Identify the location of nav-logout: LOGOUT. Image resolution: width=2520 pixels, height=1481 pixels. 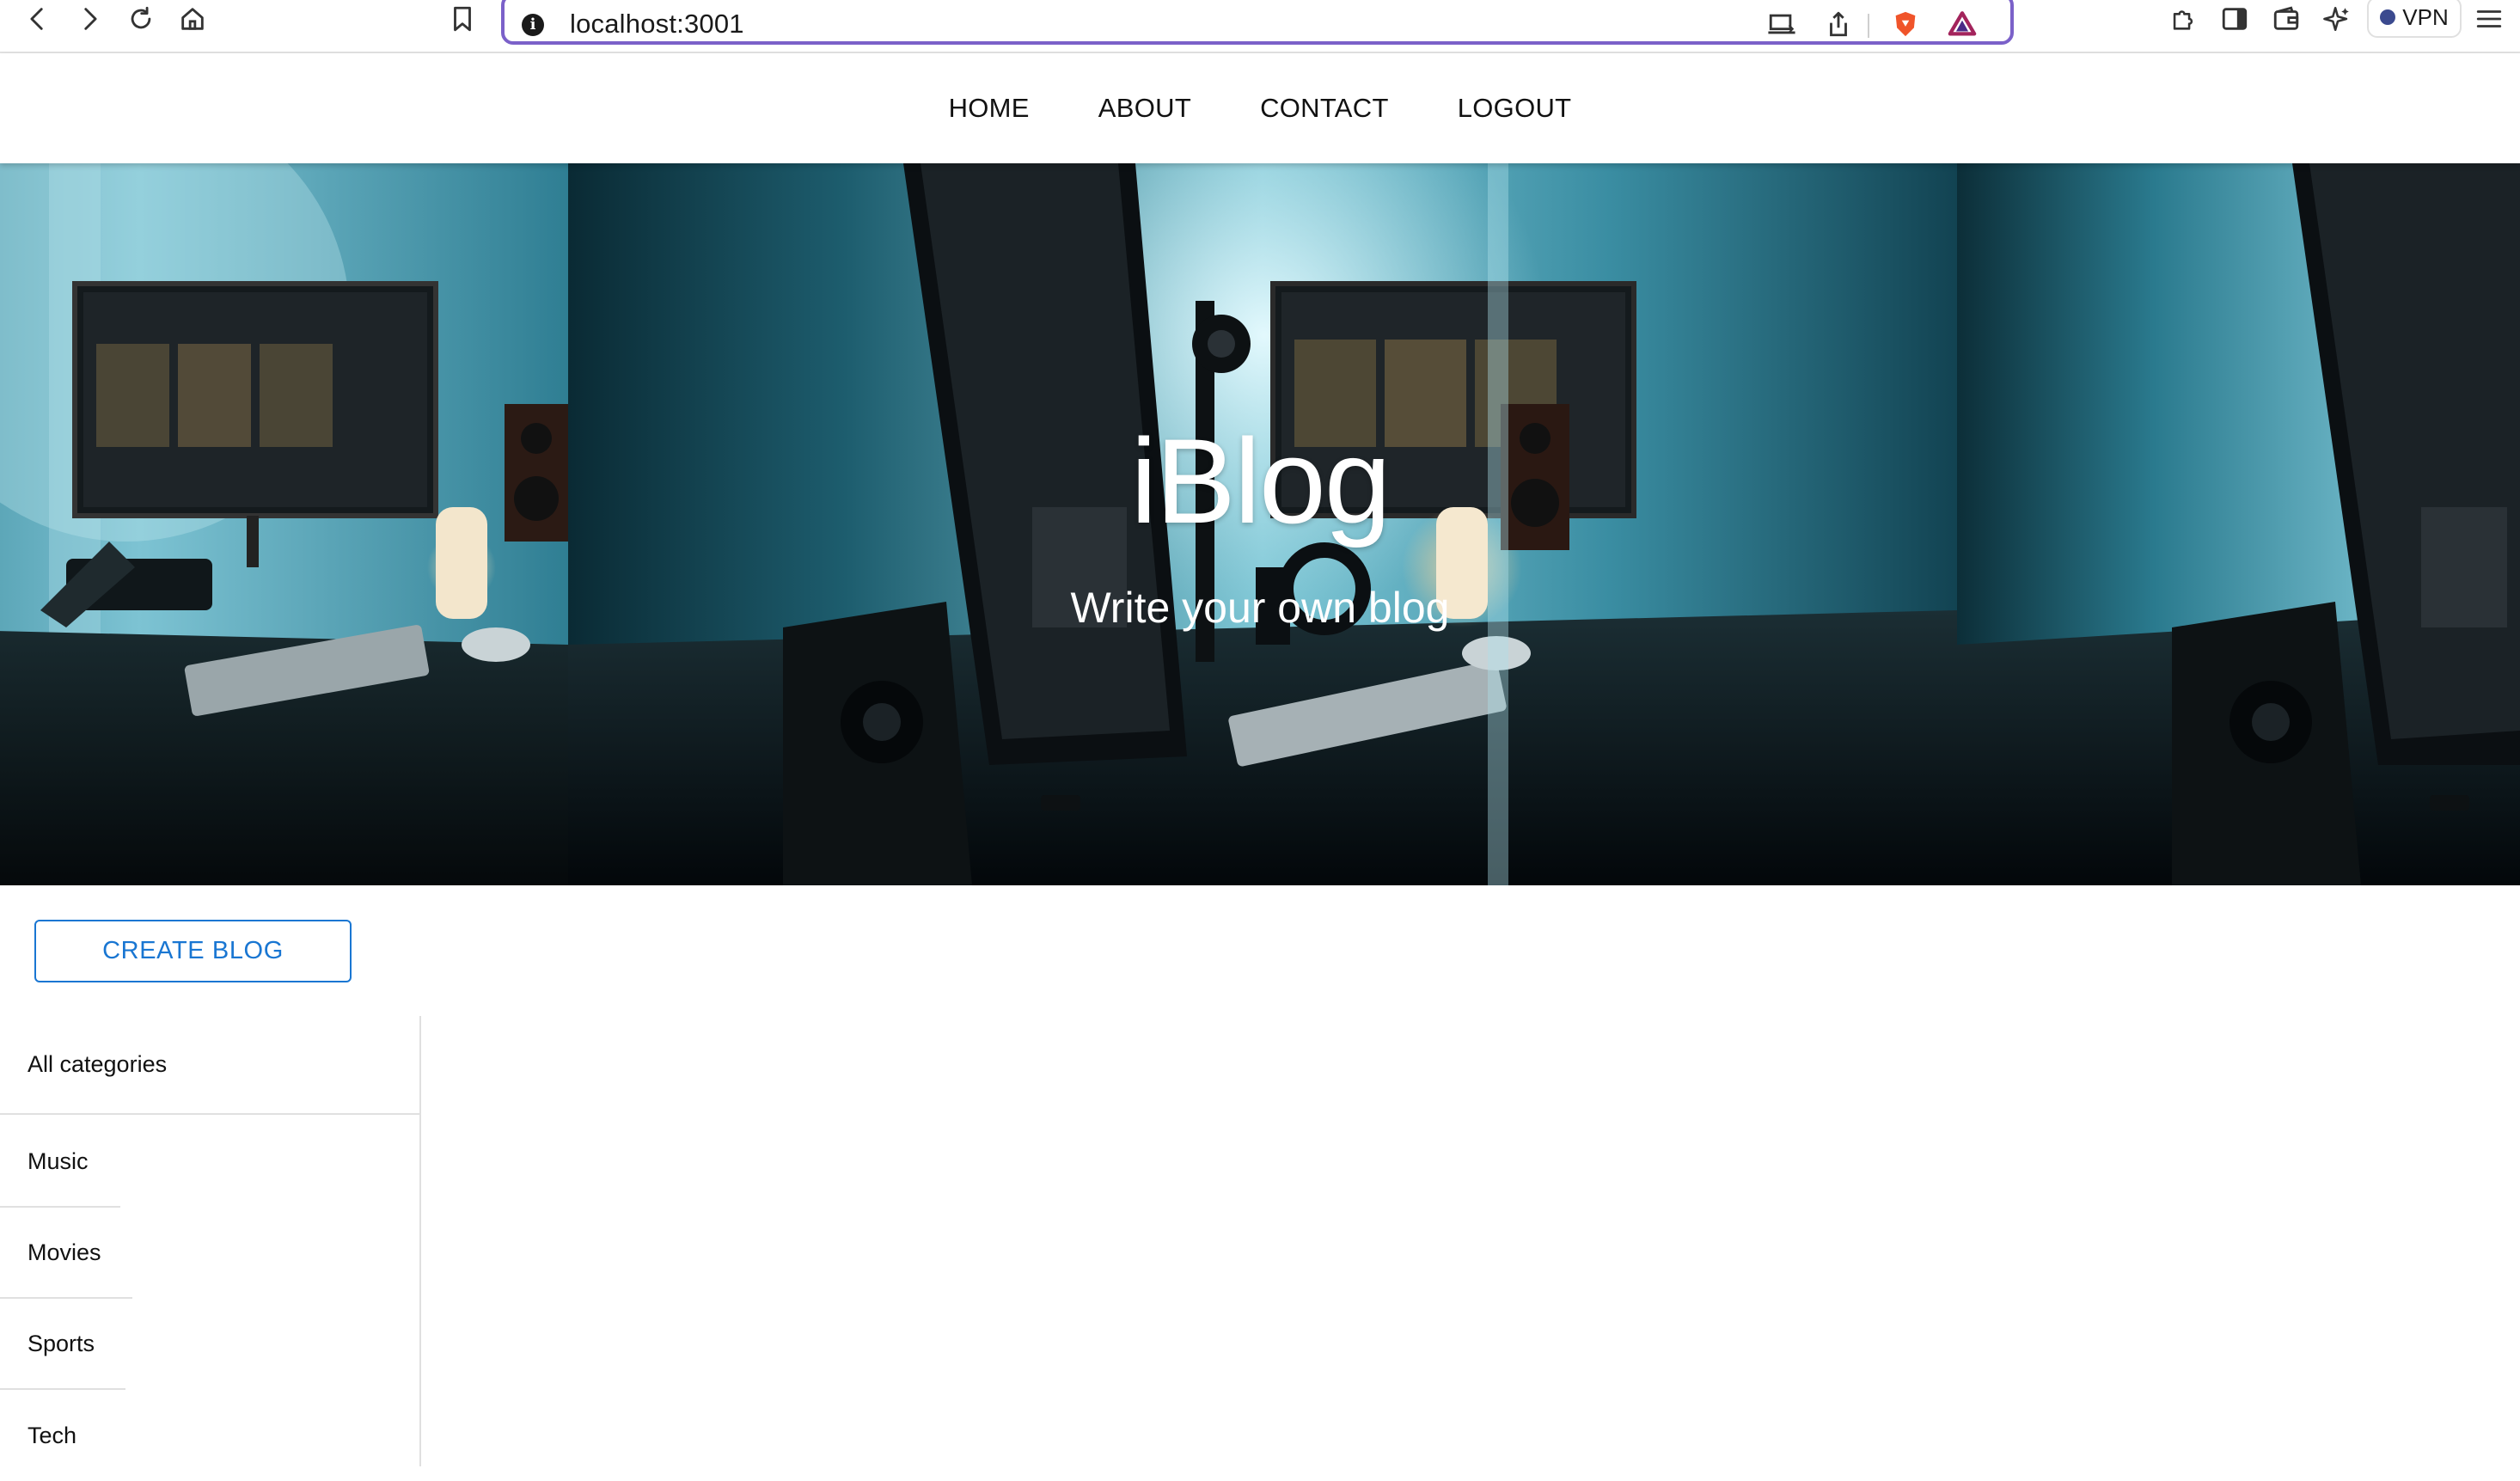
(1515, 109).